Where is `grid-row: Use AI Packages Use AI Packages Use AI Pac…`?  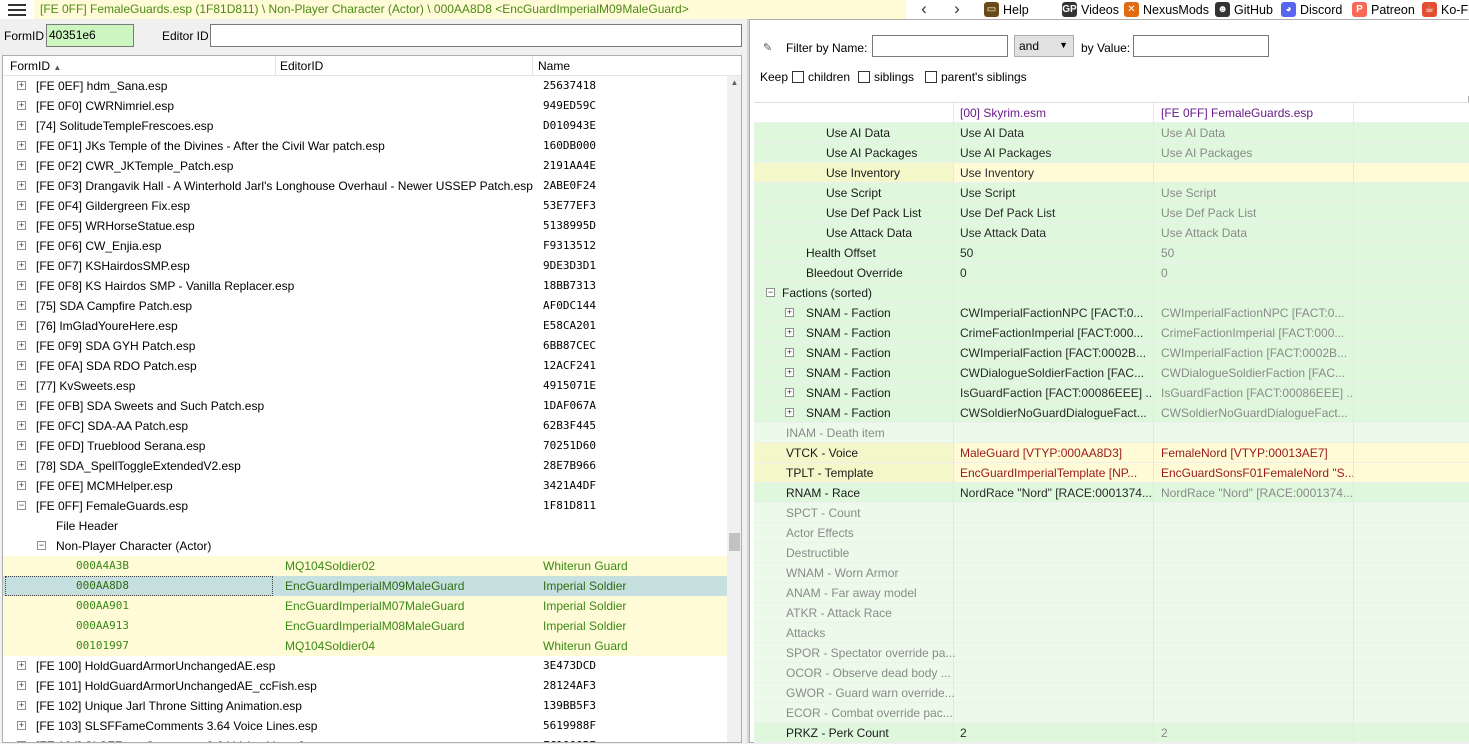 grid-row: Use AI Packages Use AI Packages Use AI Pac… is located at coordinates (1111, 153).